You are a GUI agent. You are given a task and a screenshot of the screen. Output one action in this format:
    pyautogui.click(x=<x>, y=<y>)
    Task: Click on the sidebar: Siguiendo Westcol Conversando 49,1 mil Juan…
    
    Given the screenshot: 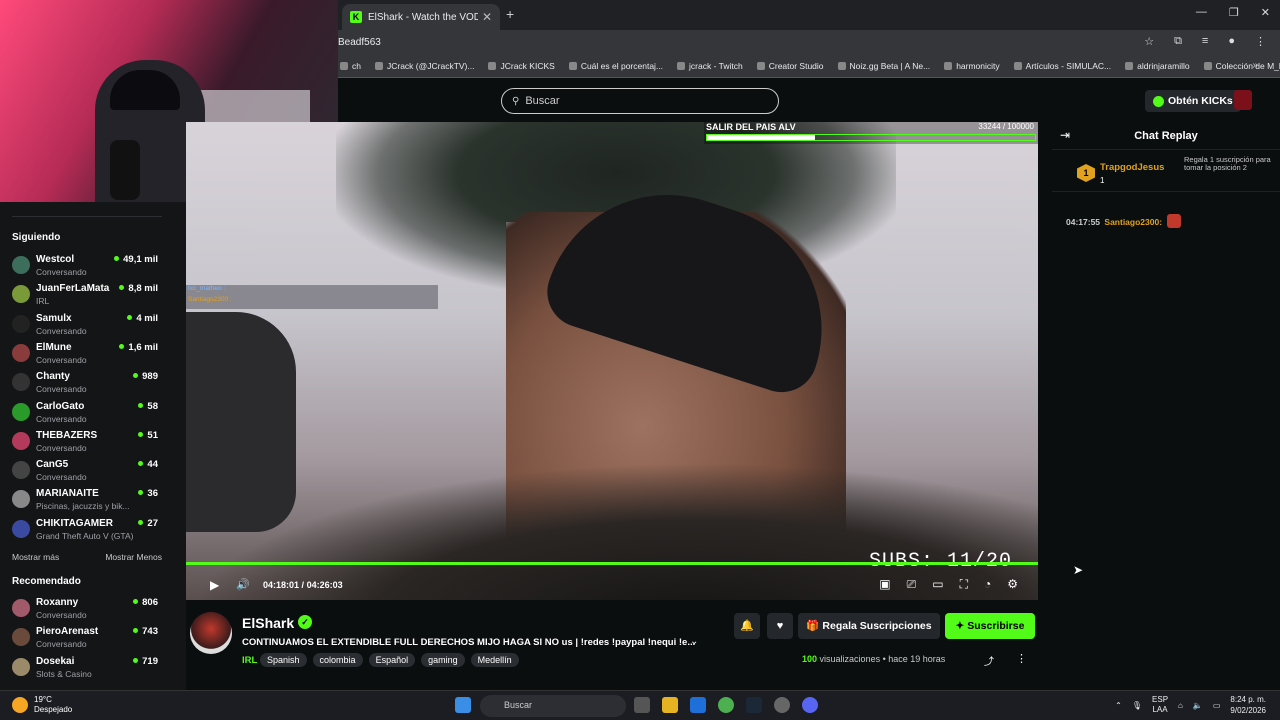 What is the action you would take?
    pyautogui.click(x=93, y=446)
    